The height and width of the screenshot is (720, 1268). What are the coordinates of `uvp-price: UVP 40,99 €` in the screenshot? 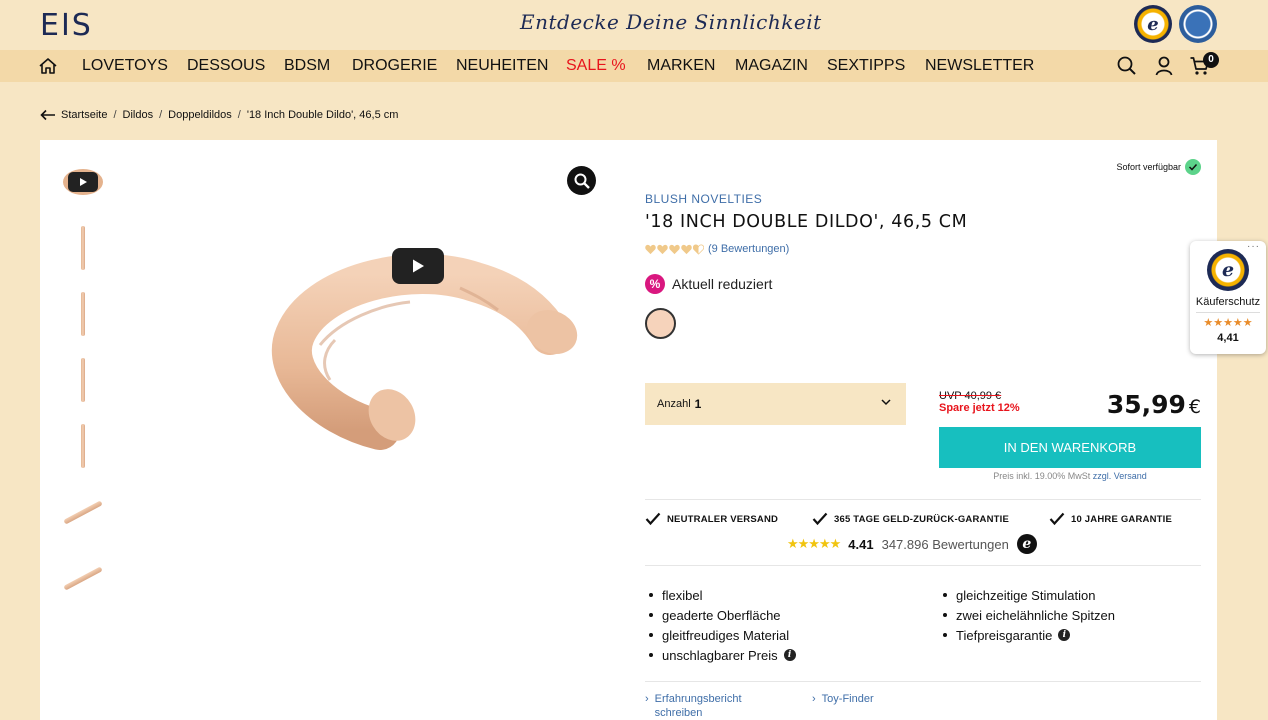 It's located at (970, 396).